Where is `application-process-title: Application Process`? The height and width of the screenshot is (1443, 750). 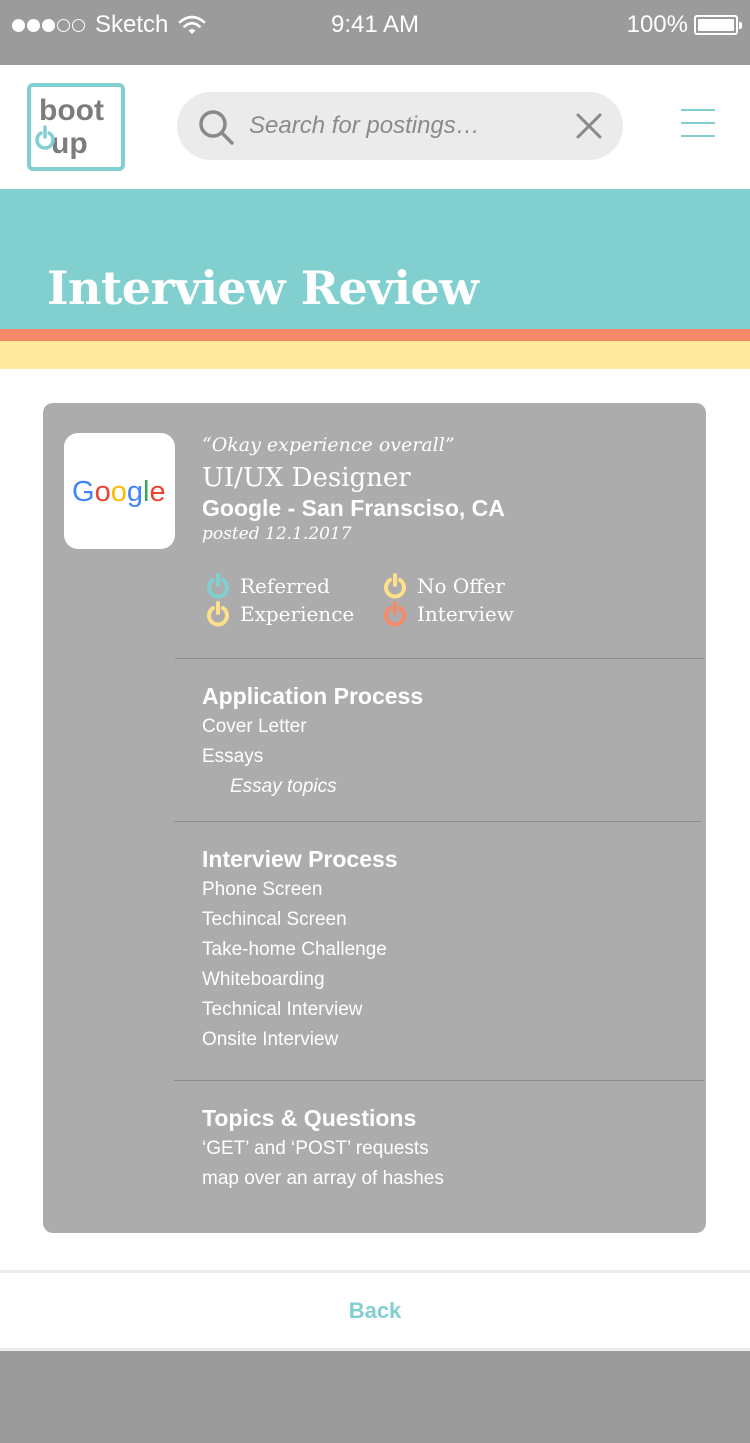
application-process-title: Application Process is located at coordinates (313, 696).